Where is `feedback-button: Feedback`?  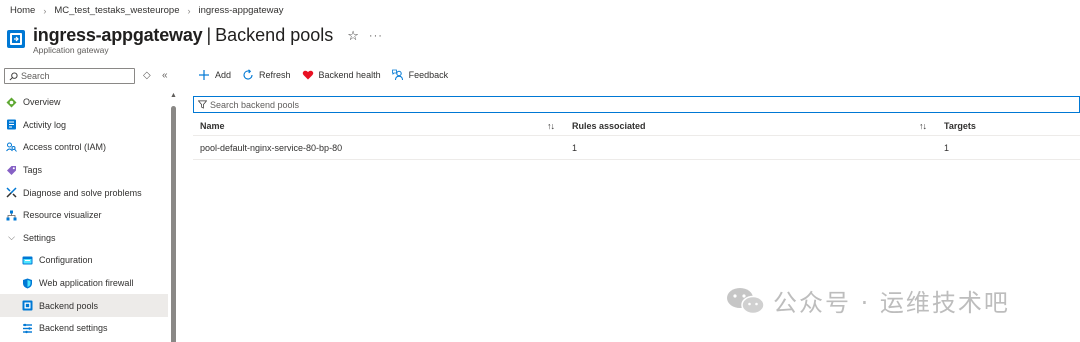 feedback-button: Feedback is located at coordinates (420, 75).